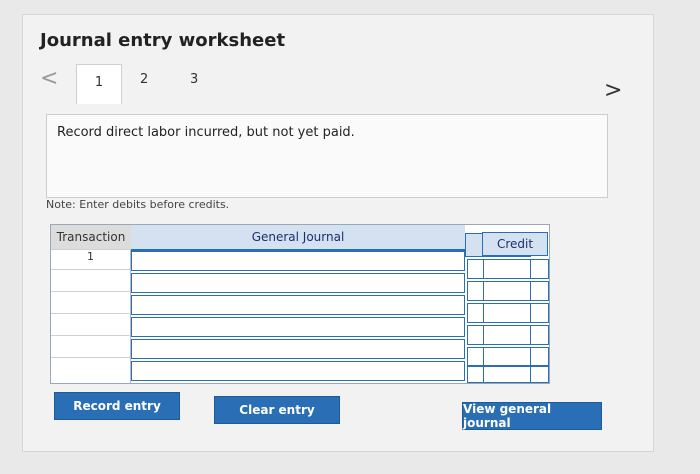 This screenshot has height=474, width=700. What do you see at coordinates (91, 237) in the screenshot?
I see `transaction-header: Transaction` at bounding box center [91, 237].